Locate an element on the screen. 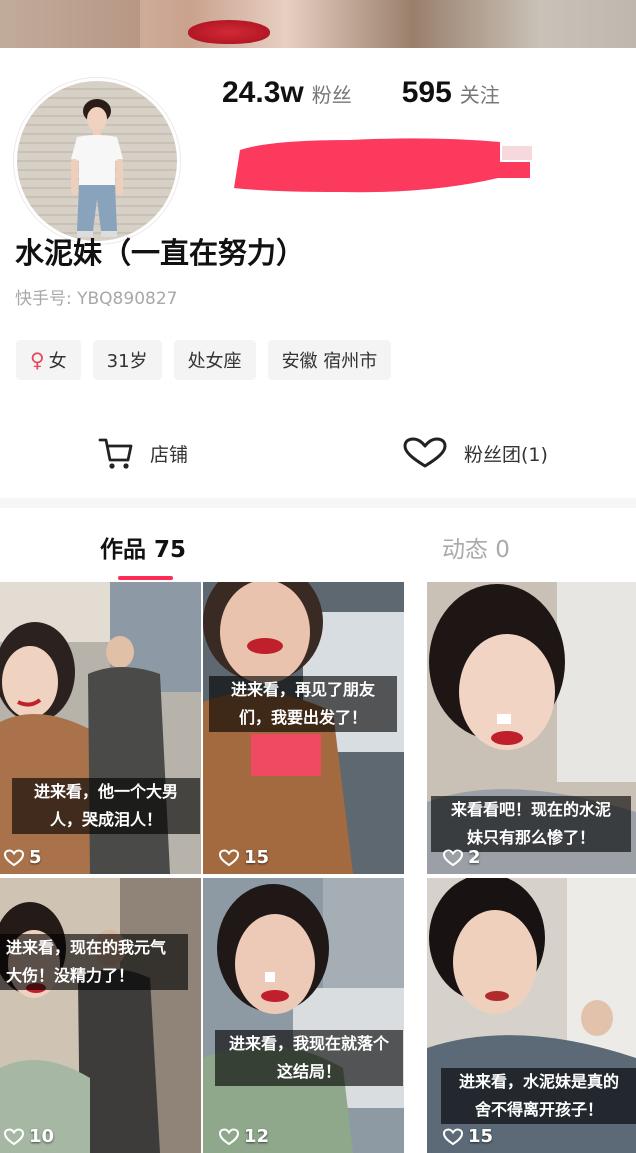 This screenshot has width=636, height=1153. followers-count: 24.3w is located at coordinates (263, 93).